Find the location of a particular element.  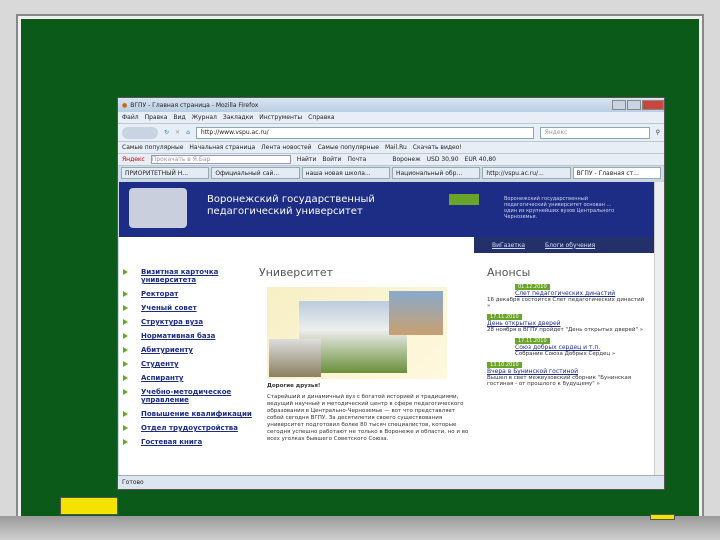

university-logo is located at coordinates (158, 208).